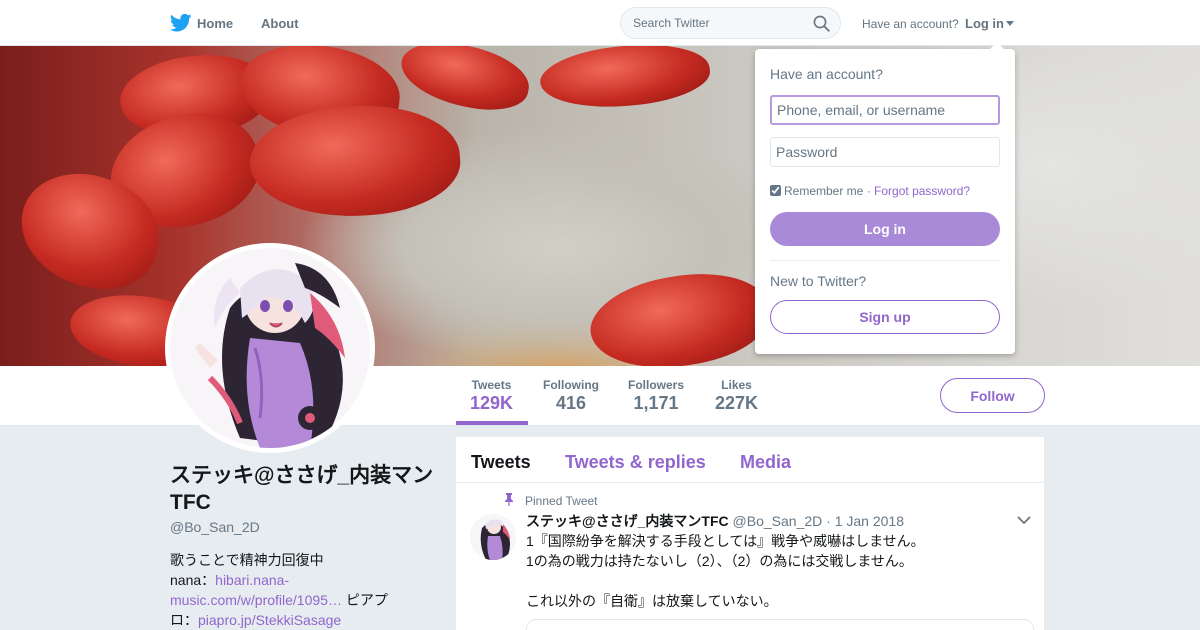 This screenshot has height=630, width=1200. Describe the element at coordinates (491, 385) in the screenshot. I see `stat-label: Tweets` at that location.